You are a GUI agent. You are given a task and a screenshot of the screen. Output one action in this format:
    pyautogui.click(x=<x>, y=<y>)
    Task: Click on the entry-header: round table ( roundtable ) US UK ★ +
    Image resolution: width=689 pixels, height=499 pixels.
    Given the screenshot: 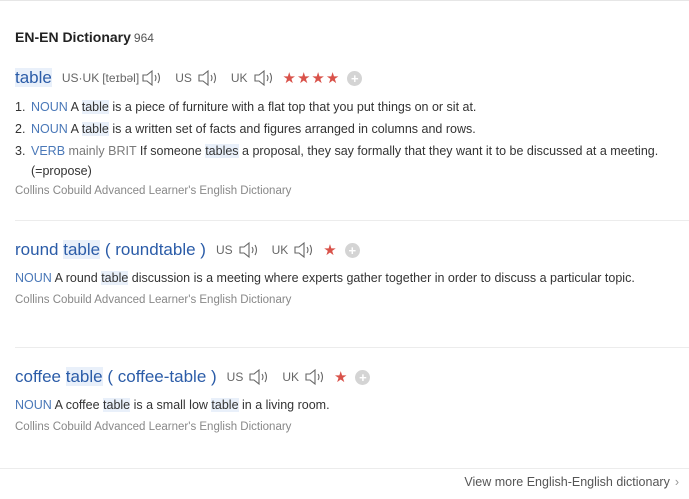 What is the action you would take?
    pyautogui.click(x=352, y=250)
    